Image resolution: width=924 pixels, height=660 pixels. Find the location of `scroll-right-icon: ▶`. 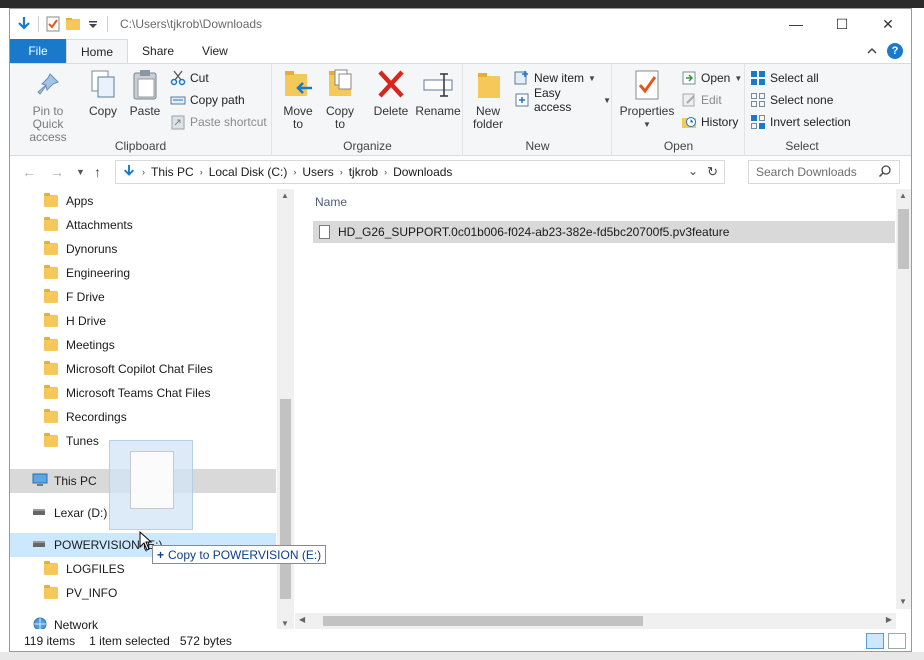

scroll-right-icon: ▶ is located at coordinates (889, 619).